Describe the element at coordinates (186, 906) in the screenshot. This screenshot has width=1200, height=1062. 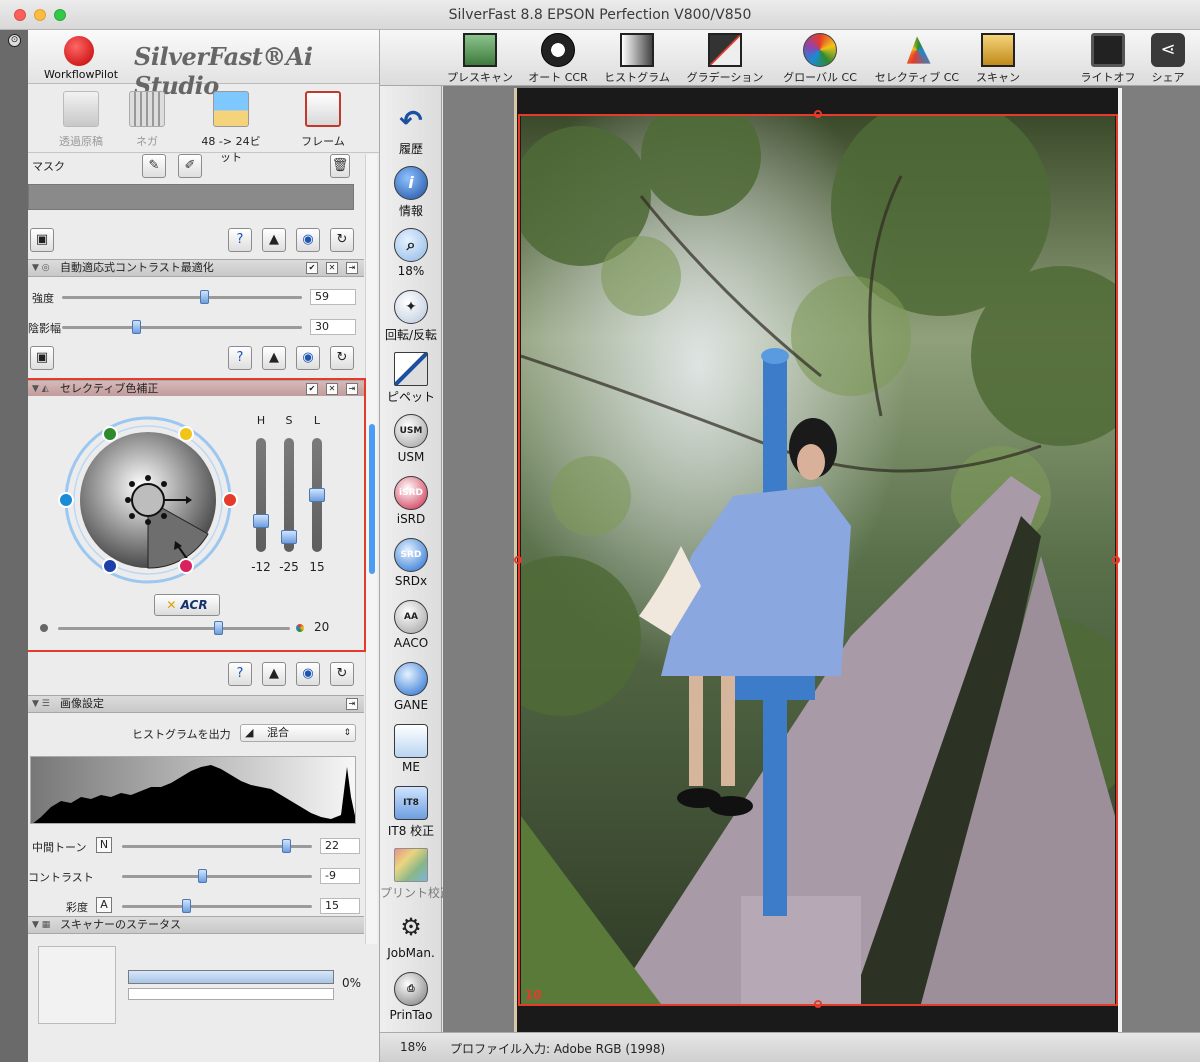
I see `saturation-knob` at that location.